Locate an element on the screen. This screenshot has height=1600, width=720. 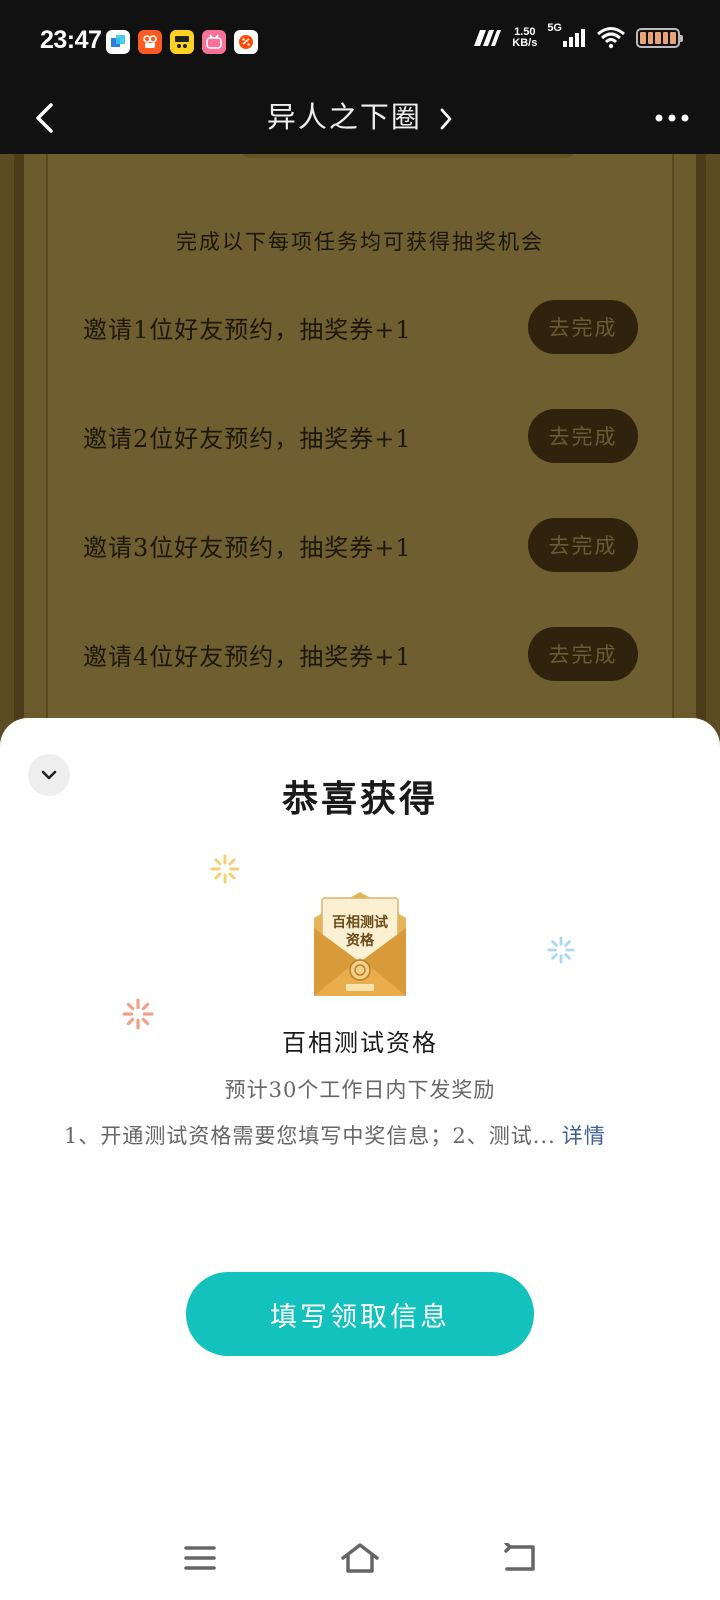
kuaishou-icon is located at coordinates (150, 42).